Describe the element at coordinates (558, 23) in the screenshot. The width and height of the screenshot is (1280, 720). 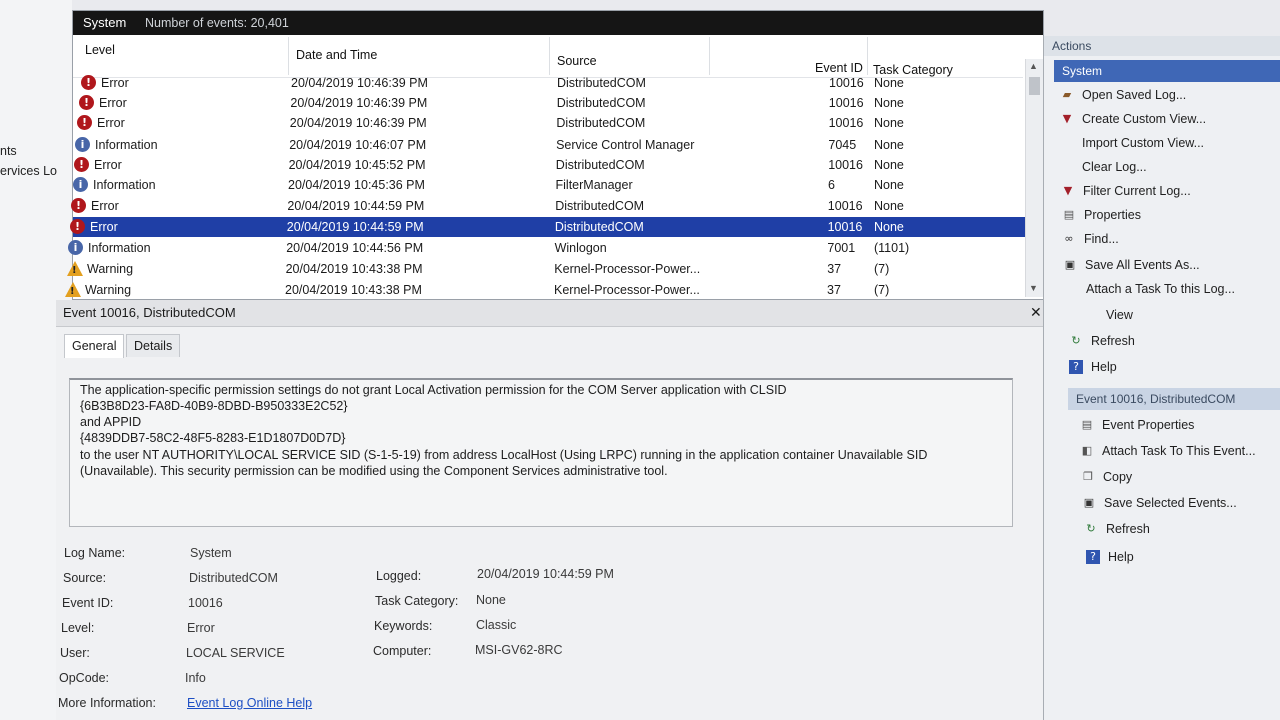
I see `event-list-header: System Number of events: 20,401` at that location.